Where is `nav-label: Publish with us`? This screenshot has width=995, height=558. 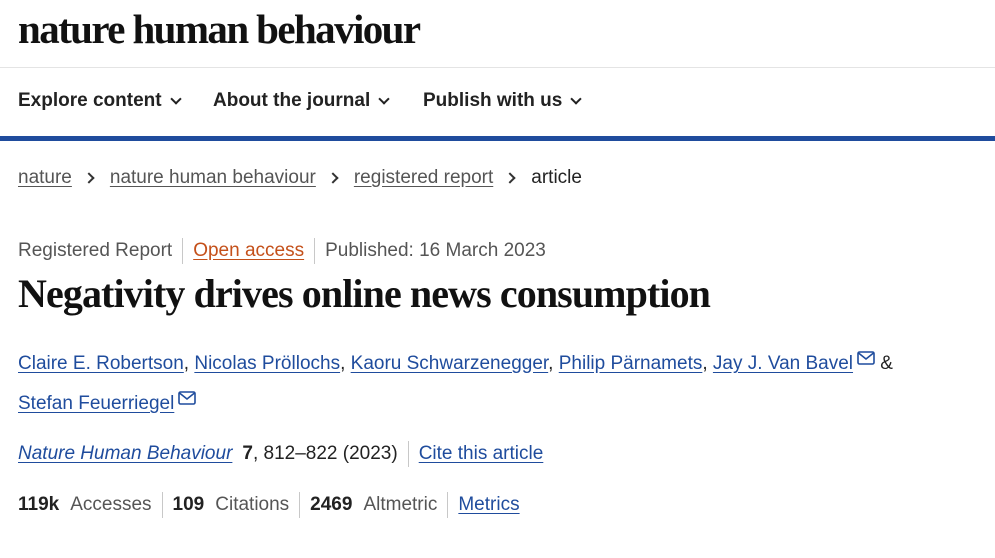 nav-label: Publish with us is located at coordinates (493, 100).